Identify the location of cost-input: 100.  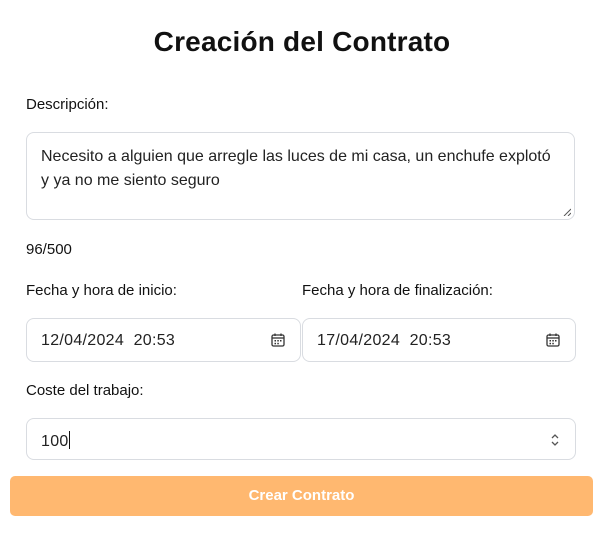
(301, 439).